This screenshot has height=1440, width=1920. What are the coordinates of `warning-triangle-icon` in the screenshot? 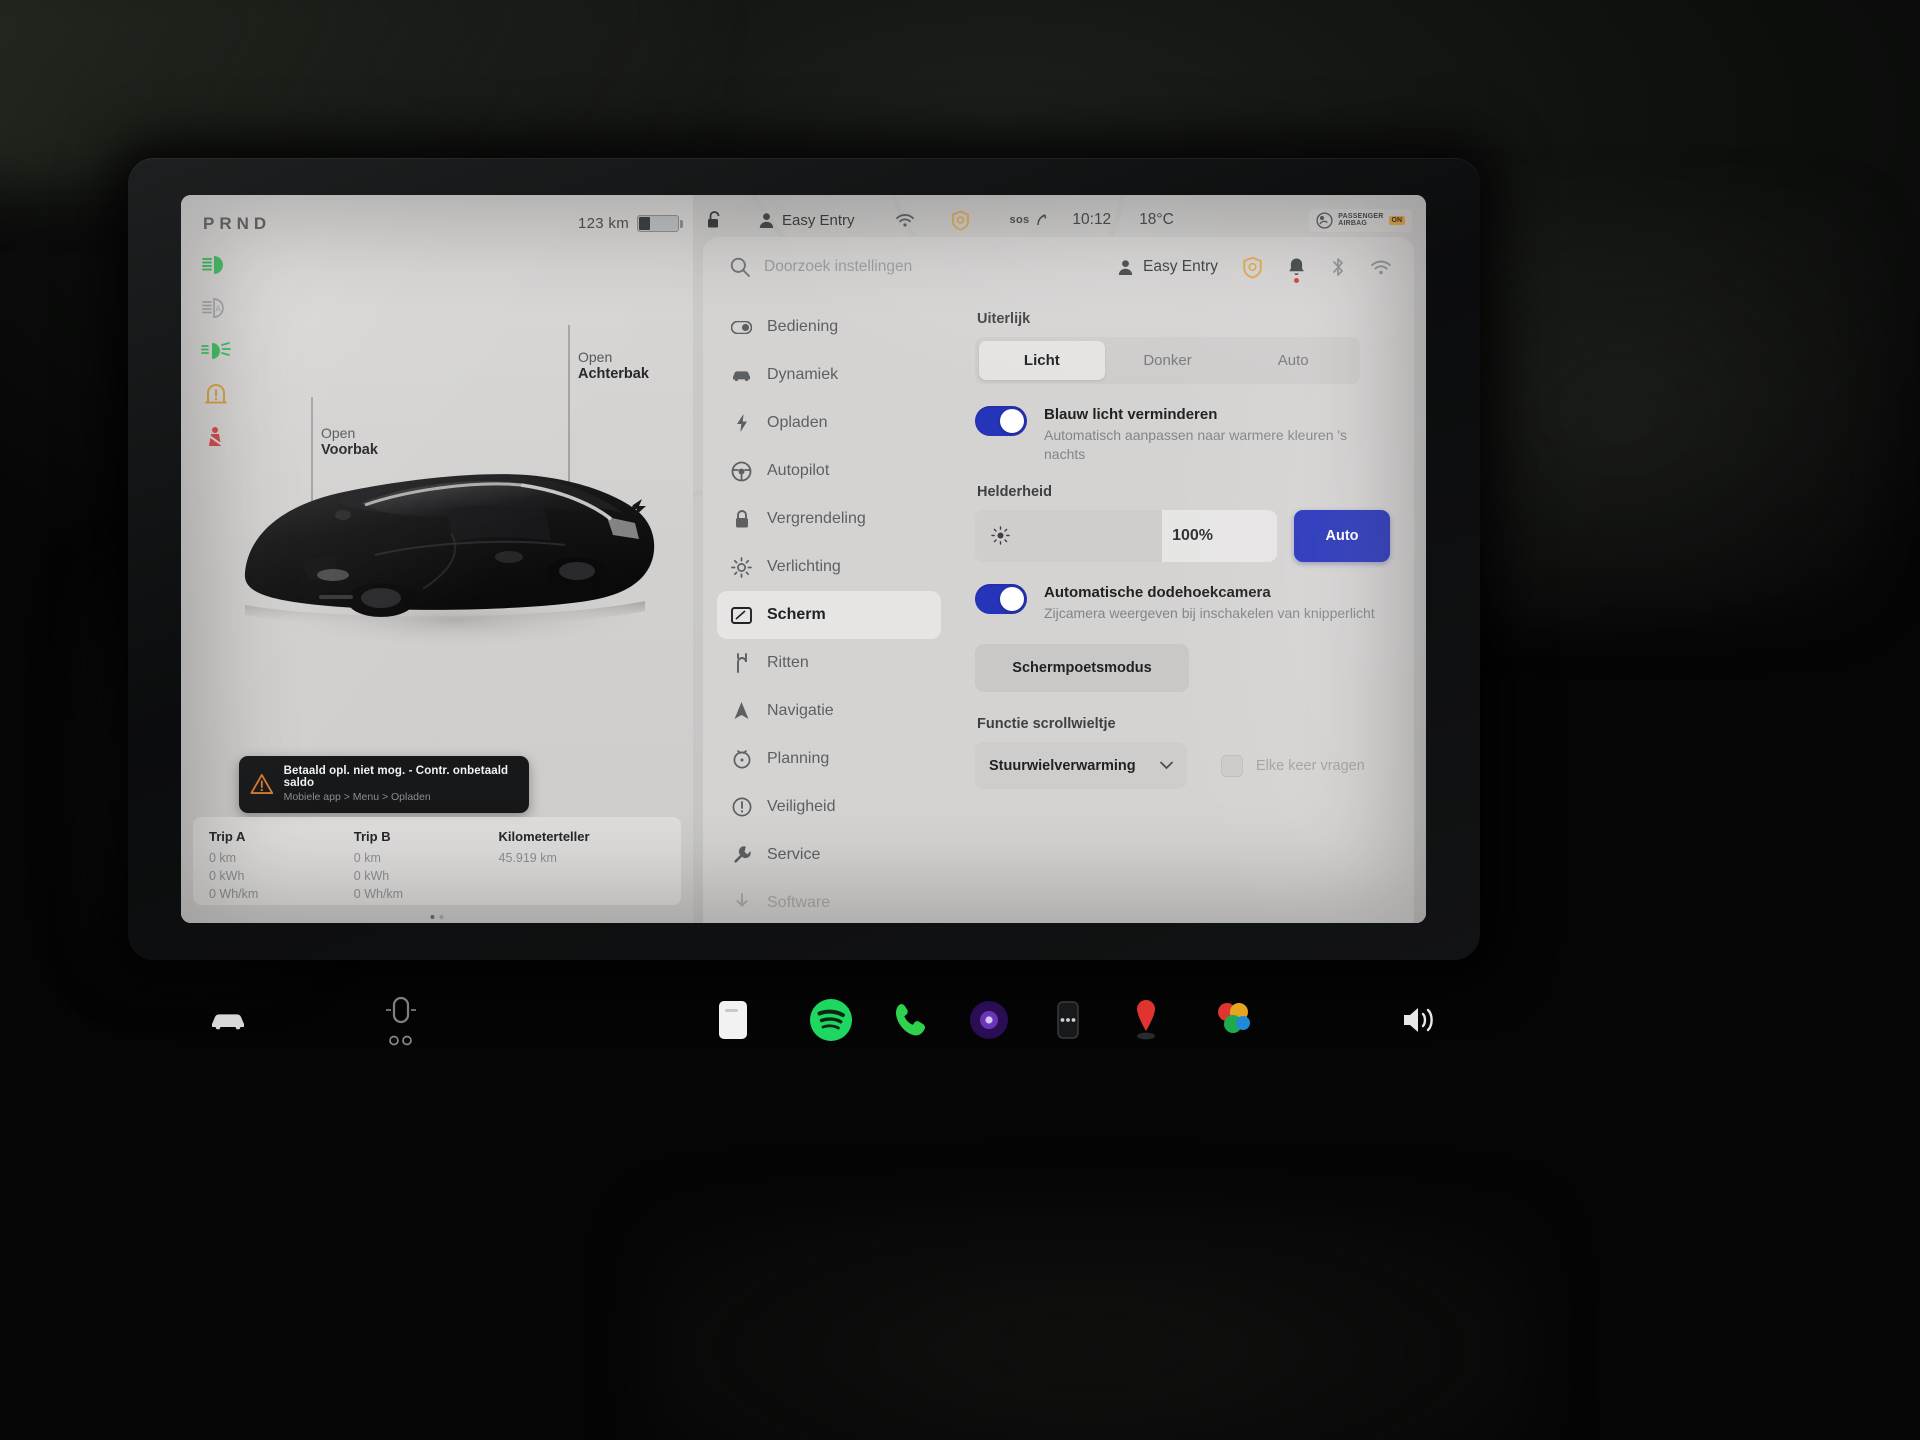 It's located at (262, 784).